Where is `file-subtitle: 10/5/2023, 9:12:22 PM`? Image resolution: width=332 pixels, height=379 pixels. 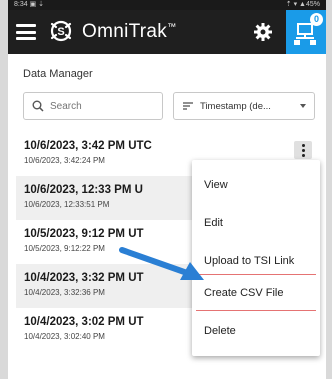
file-subtitle: 10/5/2023, 9:12:22 PM is located at coordinates (64, 248).